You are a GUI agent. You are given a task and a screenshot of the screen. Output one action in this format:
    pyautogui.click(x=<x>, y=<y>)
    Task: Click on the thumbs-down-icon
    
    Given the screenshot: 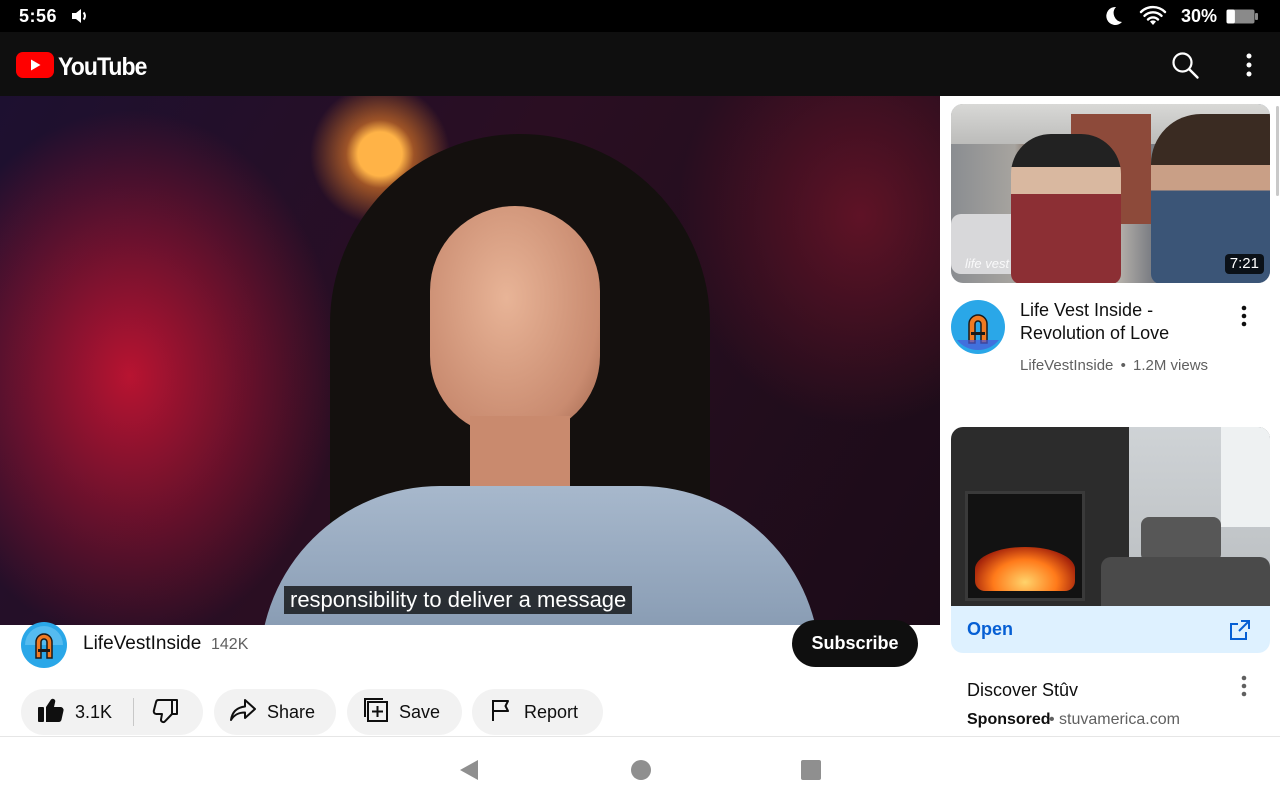 What is the action you would take?
    pyautogui.click(x=165, y=714)
    